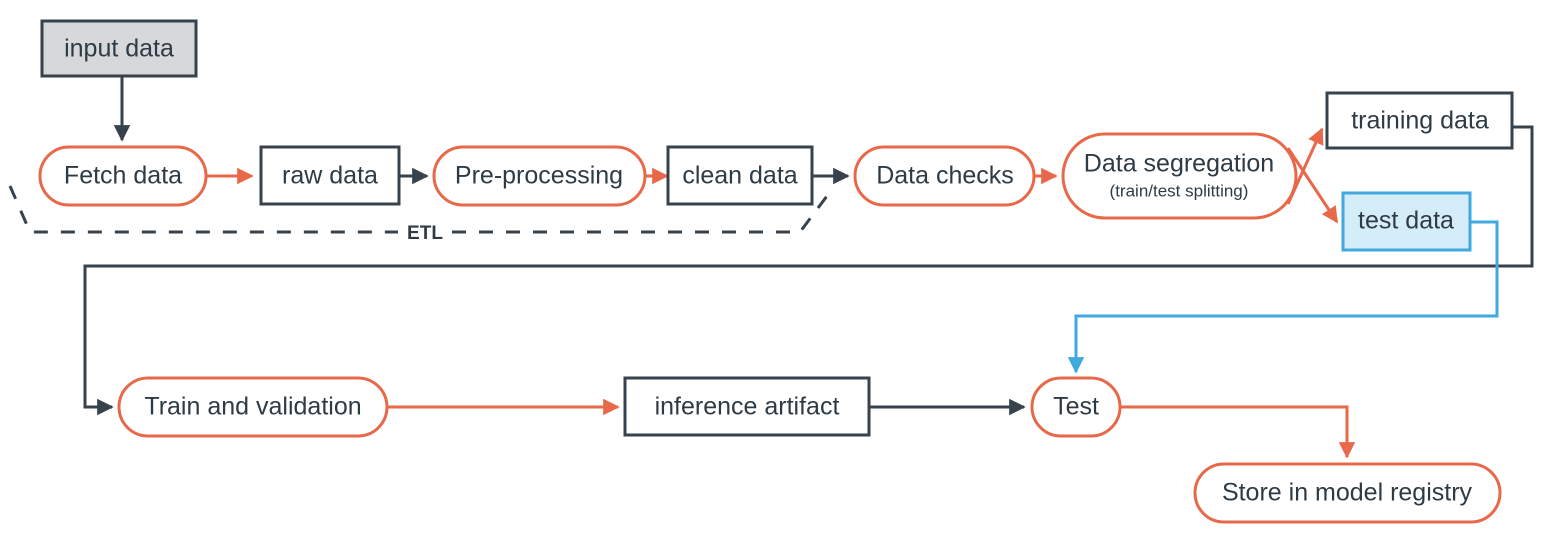 This screenshot has width=1548, height=540. I want to click on node-raw-data: raw data, so click(330, 175).